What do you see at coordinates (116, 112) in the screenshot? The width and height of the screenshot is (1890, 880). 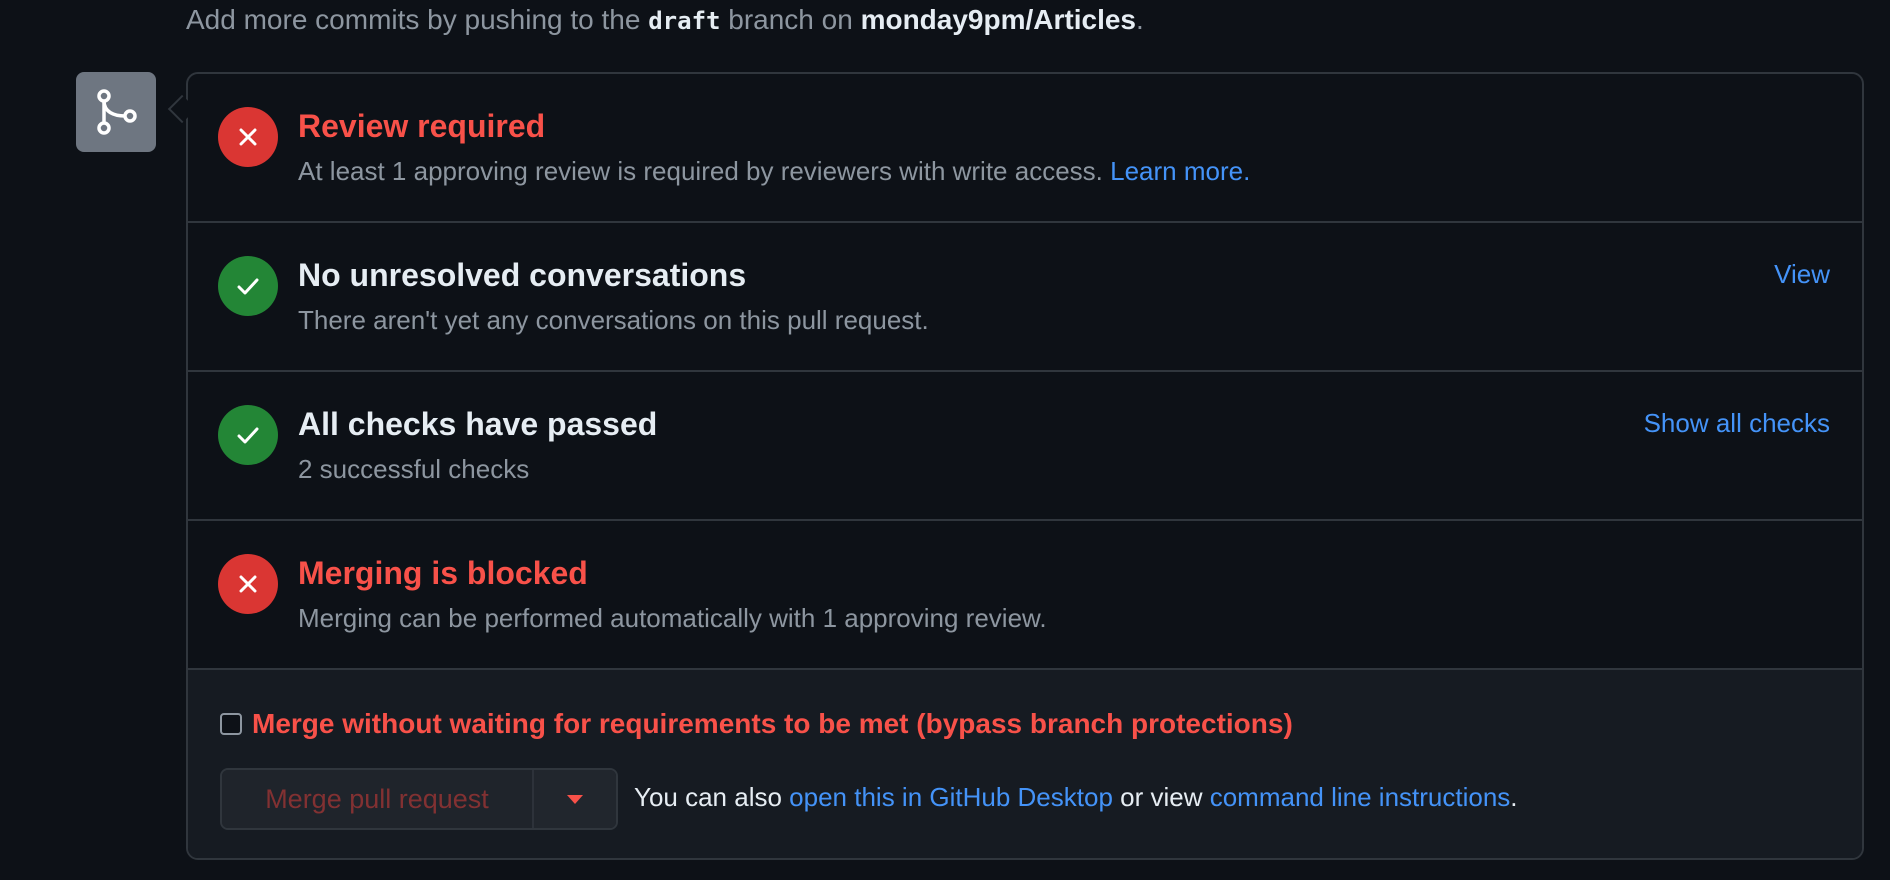 I see `git-merge-icon` at bounding box center [116, 112].